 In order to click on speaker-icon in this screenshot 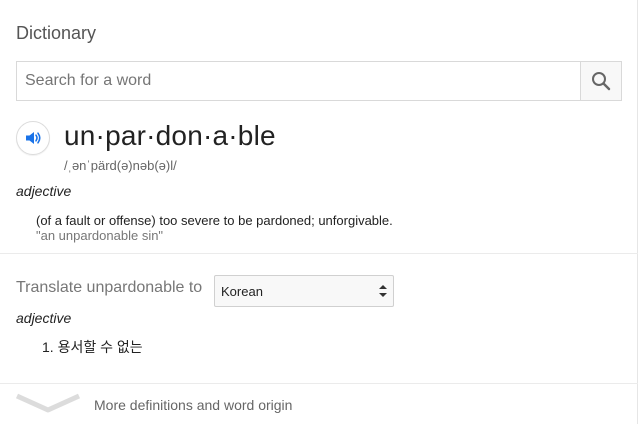, I will do `click(33, 138)`.